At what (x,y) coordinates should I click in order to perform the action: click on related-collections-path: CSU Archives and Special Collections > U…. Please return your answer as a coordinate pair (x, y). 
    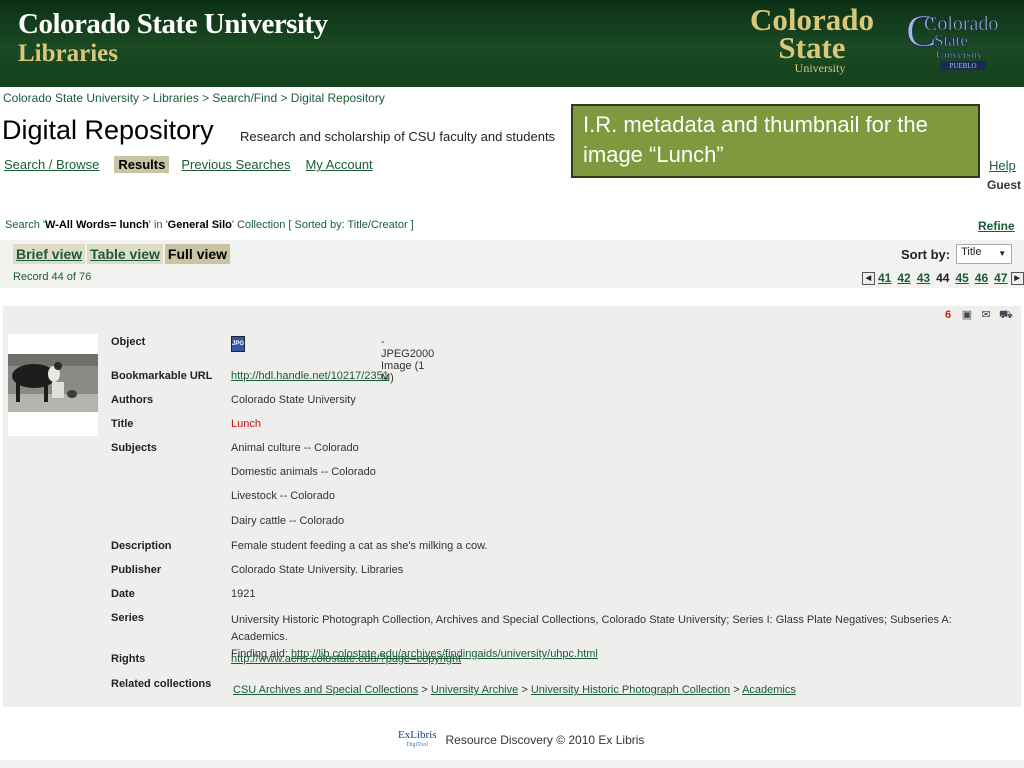
    Looking at the image, I should click on (623, 690).